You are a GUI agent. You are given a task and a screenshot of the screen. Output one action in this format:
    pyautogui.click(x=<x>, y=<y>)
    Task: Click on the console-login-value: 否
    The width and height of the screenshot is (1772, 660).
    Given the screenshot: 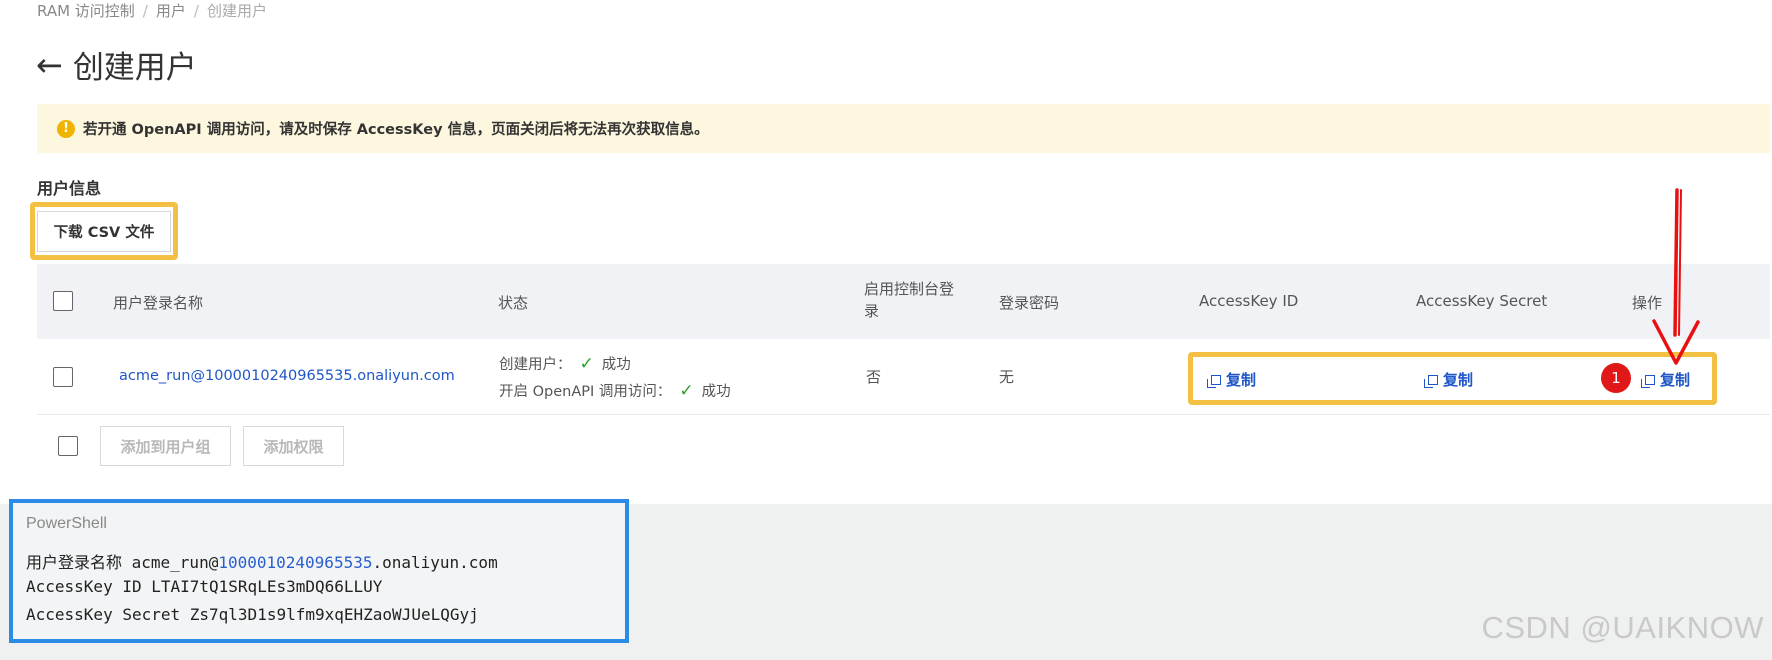 What is the action you would take?
    pyautogui.click(x=874, y=377)
    